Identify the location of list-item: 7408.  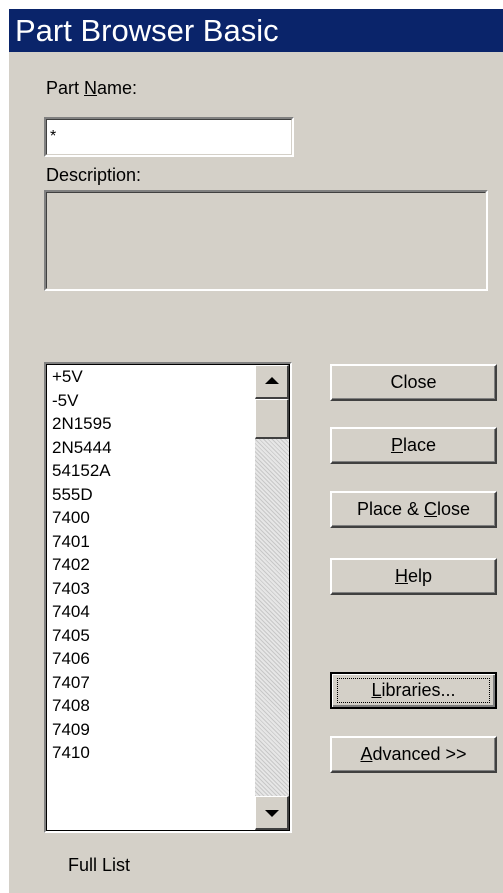
(152, 706).